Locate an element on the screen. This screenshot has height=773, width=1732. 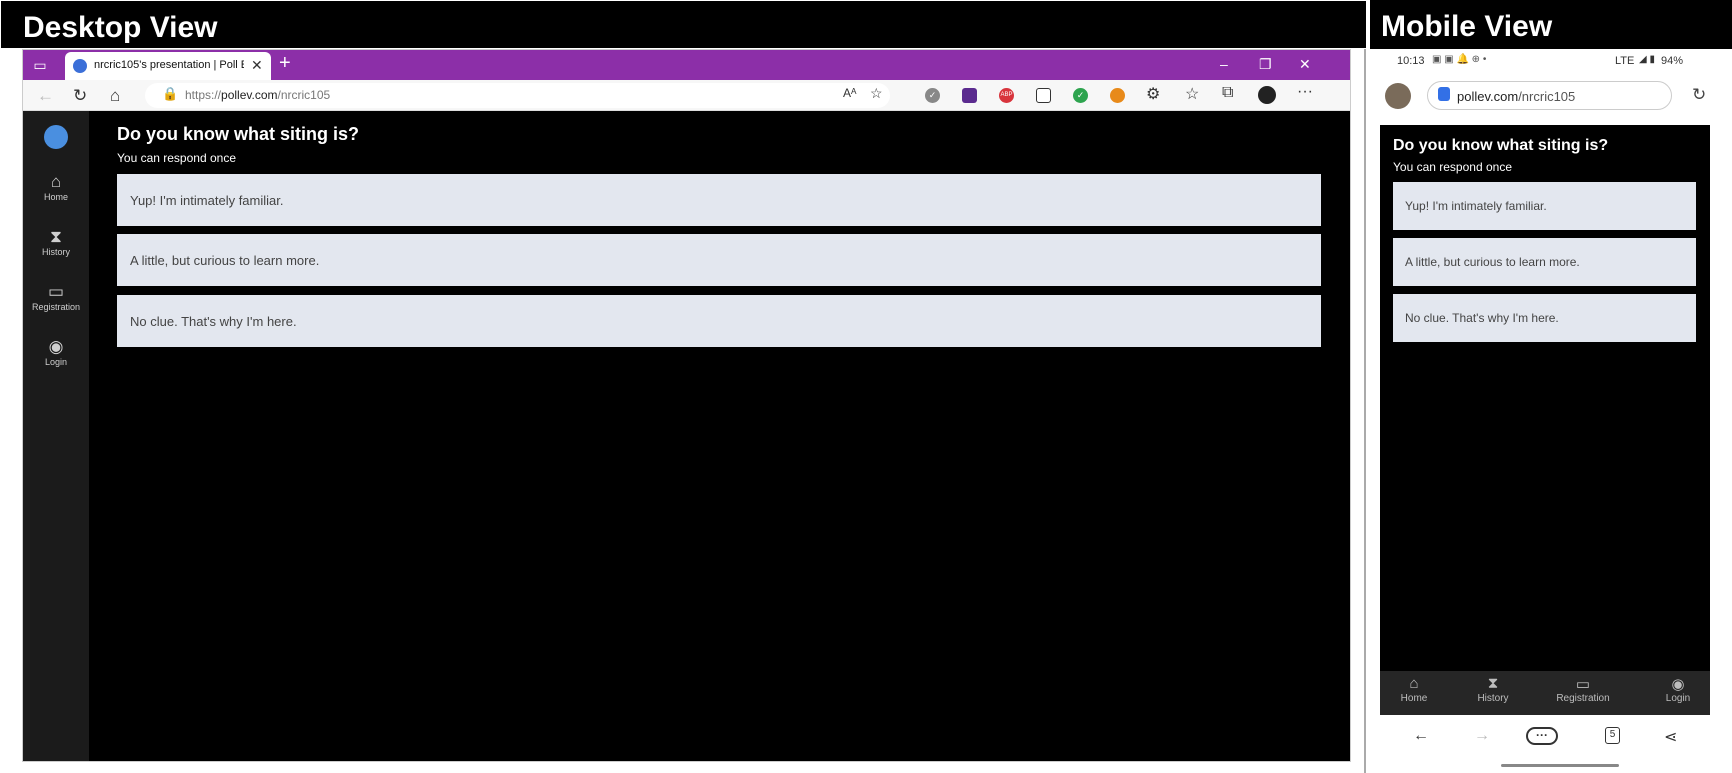
gesture-handle is located at coordinates (1560, 765).